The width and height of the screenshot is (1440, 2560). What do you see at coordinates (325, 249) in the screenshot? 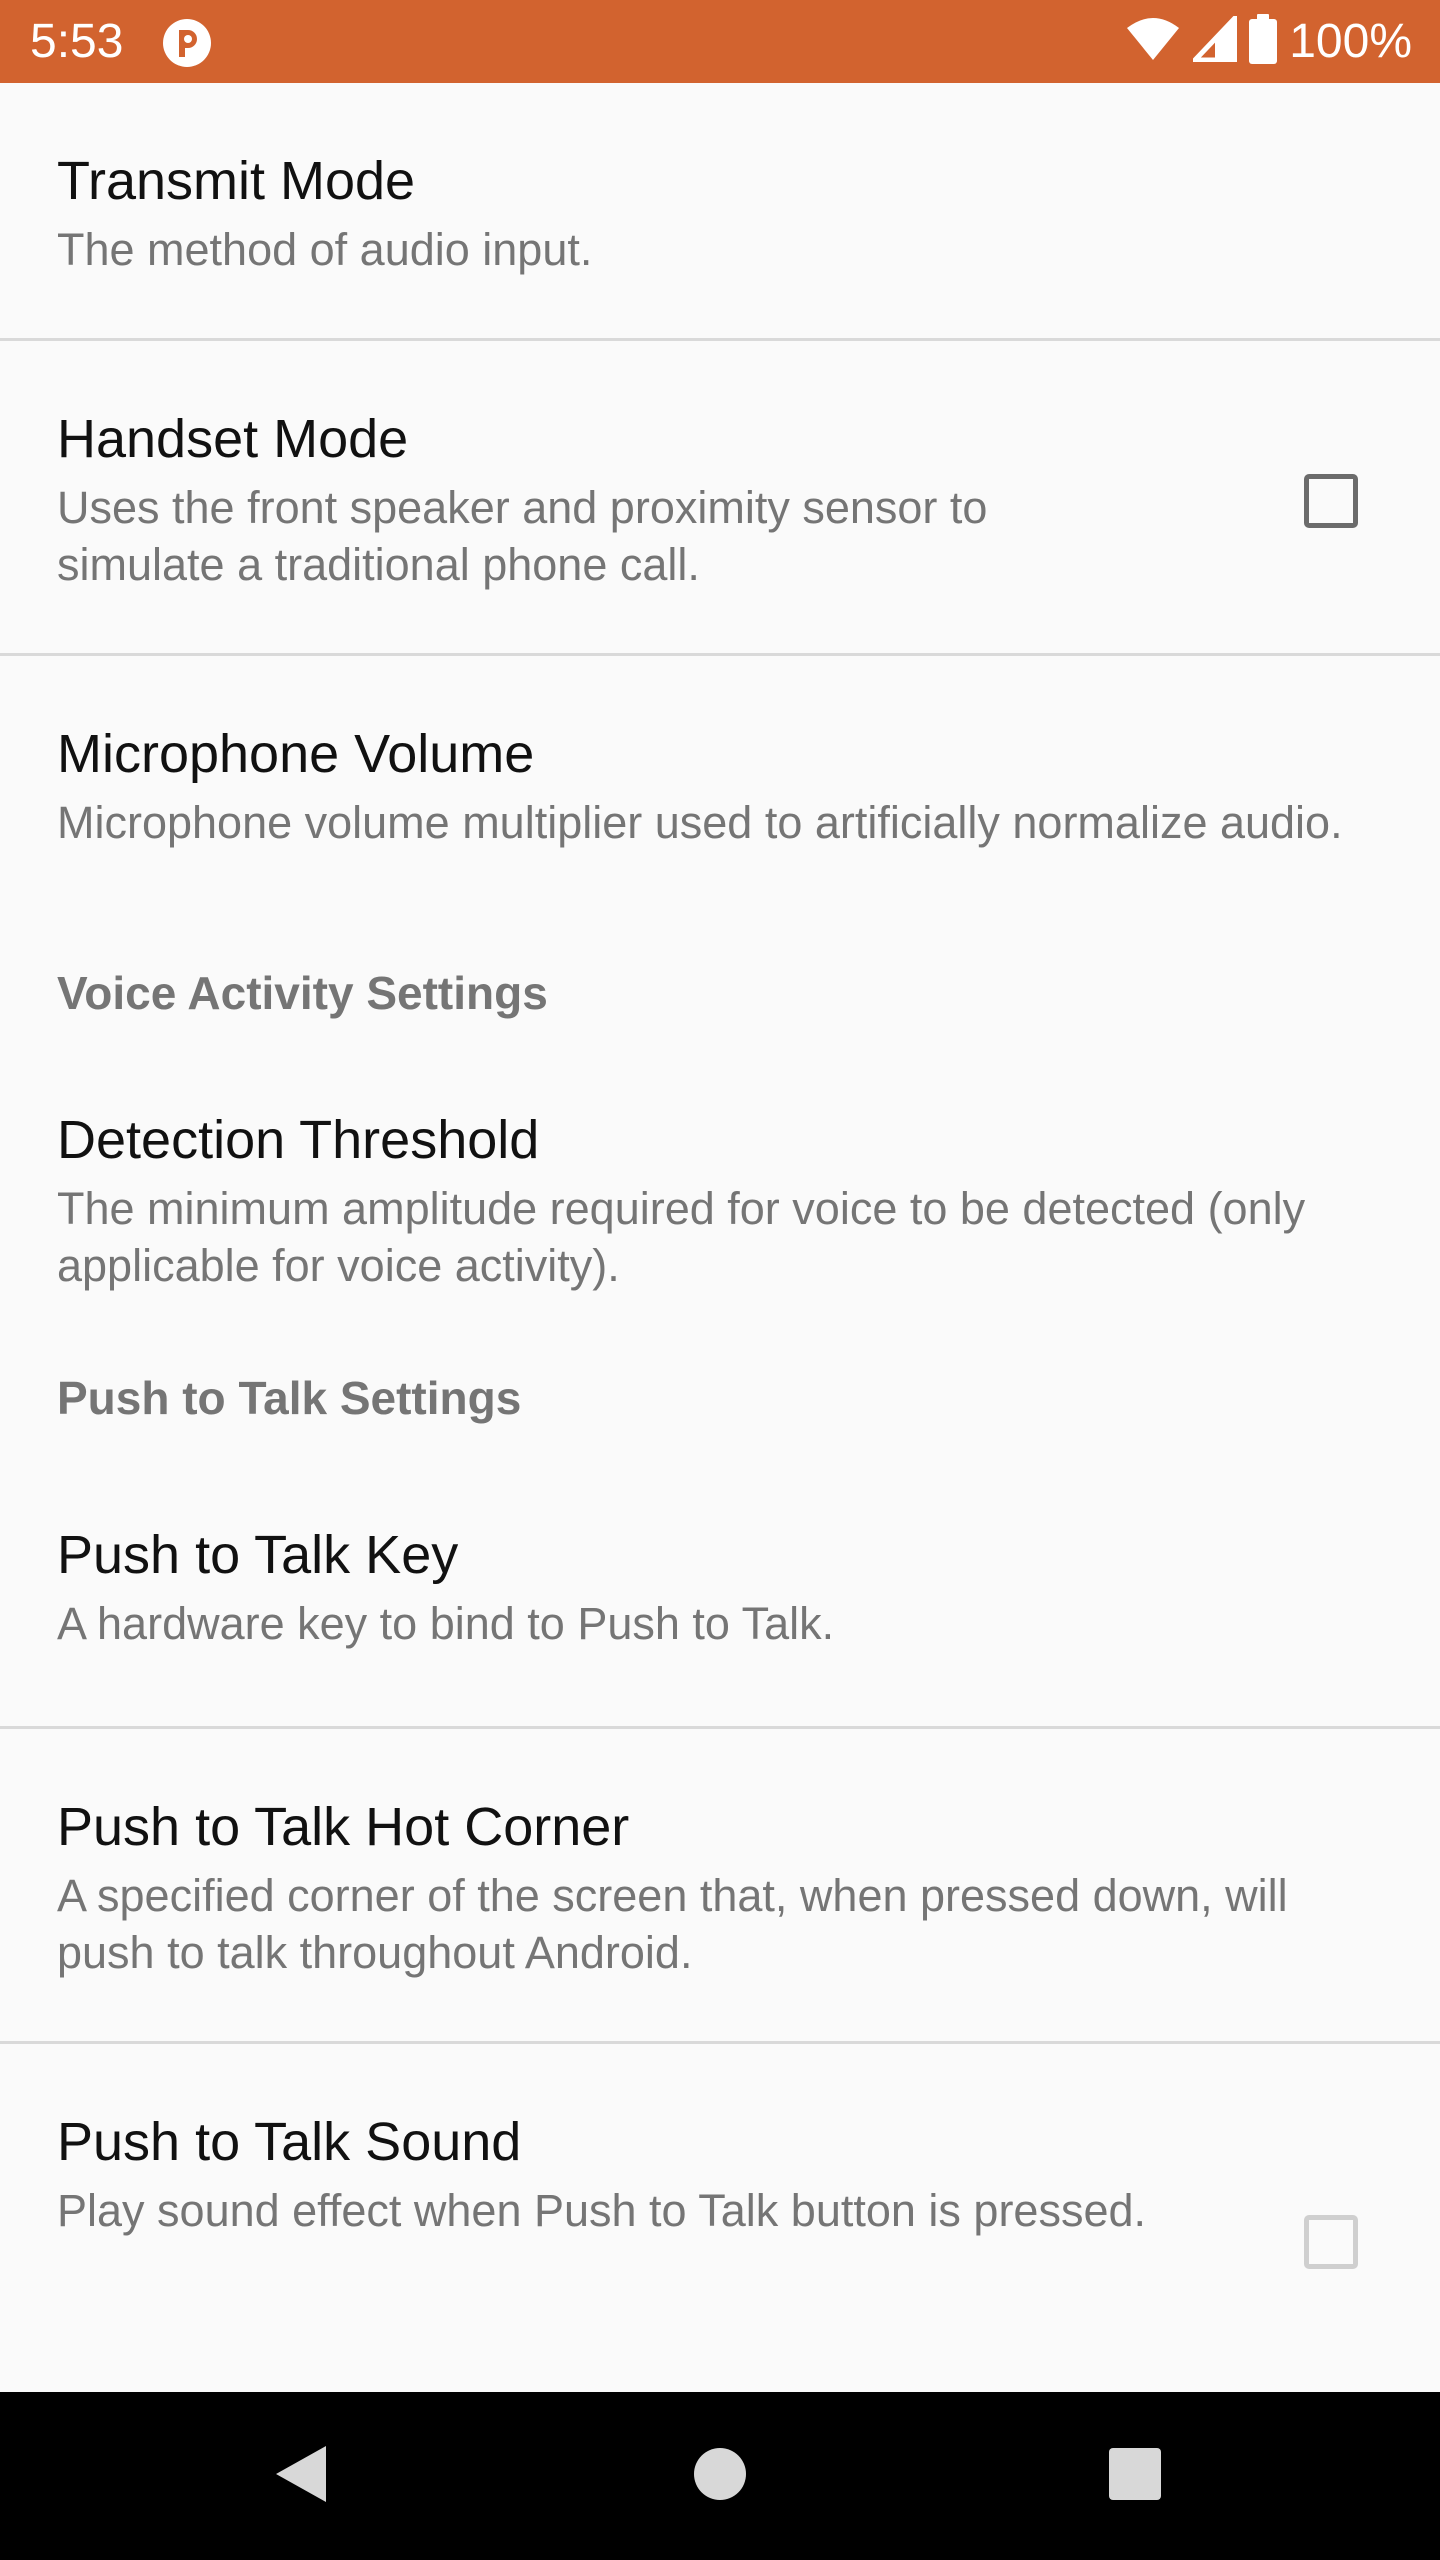
I see `pref-summary: The method of audio input.` at bounding box center [325, 249].